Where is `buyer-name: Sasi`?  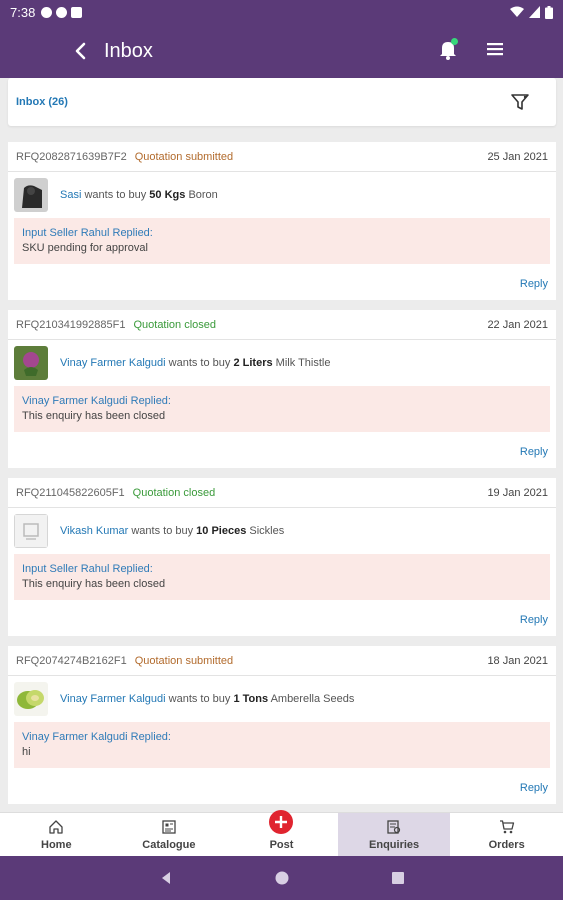 buyer-name: Sasi is located at coordinates (70, 195).